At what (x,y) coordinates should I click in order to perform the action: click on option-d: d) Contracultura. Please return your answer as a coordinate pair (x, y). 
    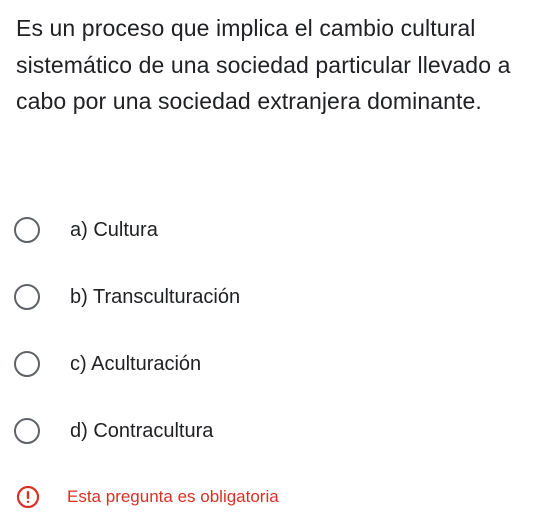
    Looking at the image, I should click on (113, 431).